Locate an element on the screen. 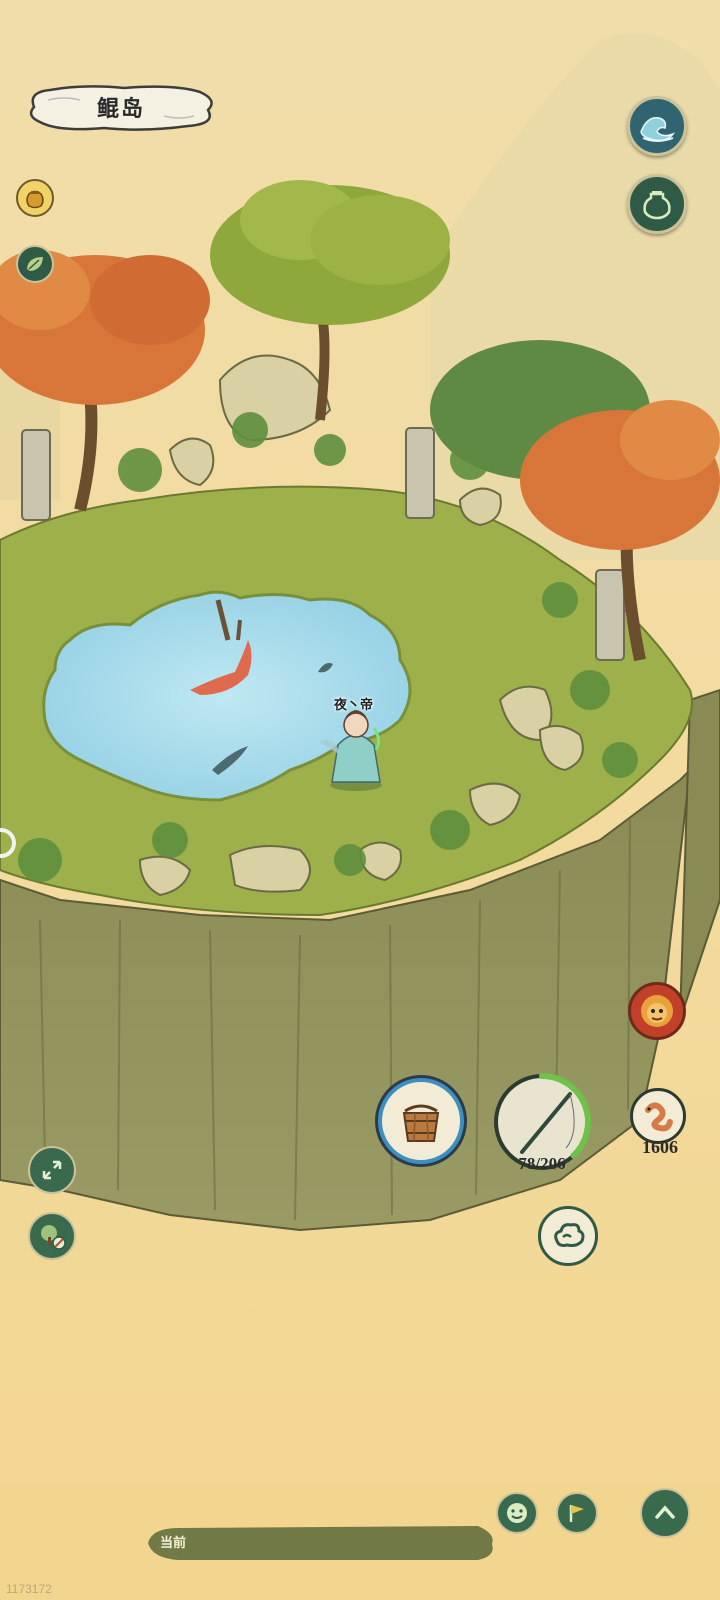  monster-button is located at coordinates (657, 1011).